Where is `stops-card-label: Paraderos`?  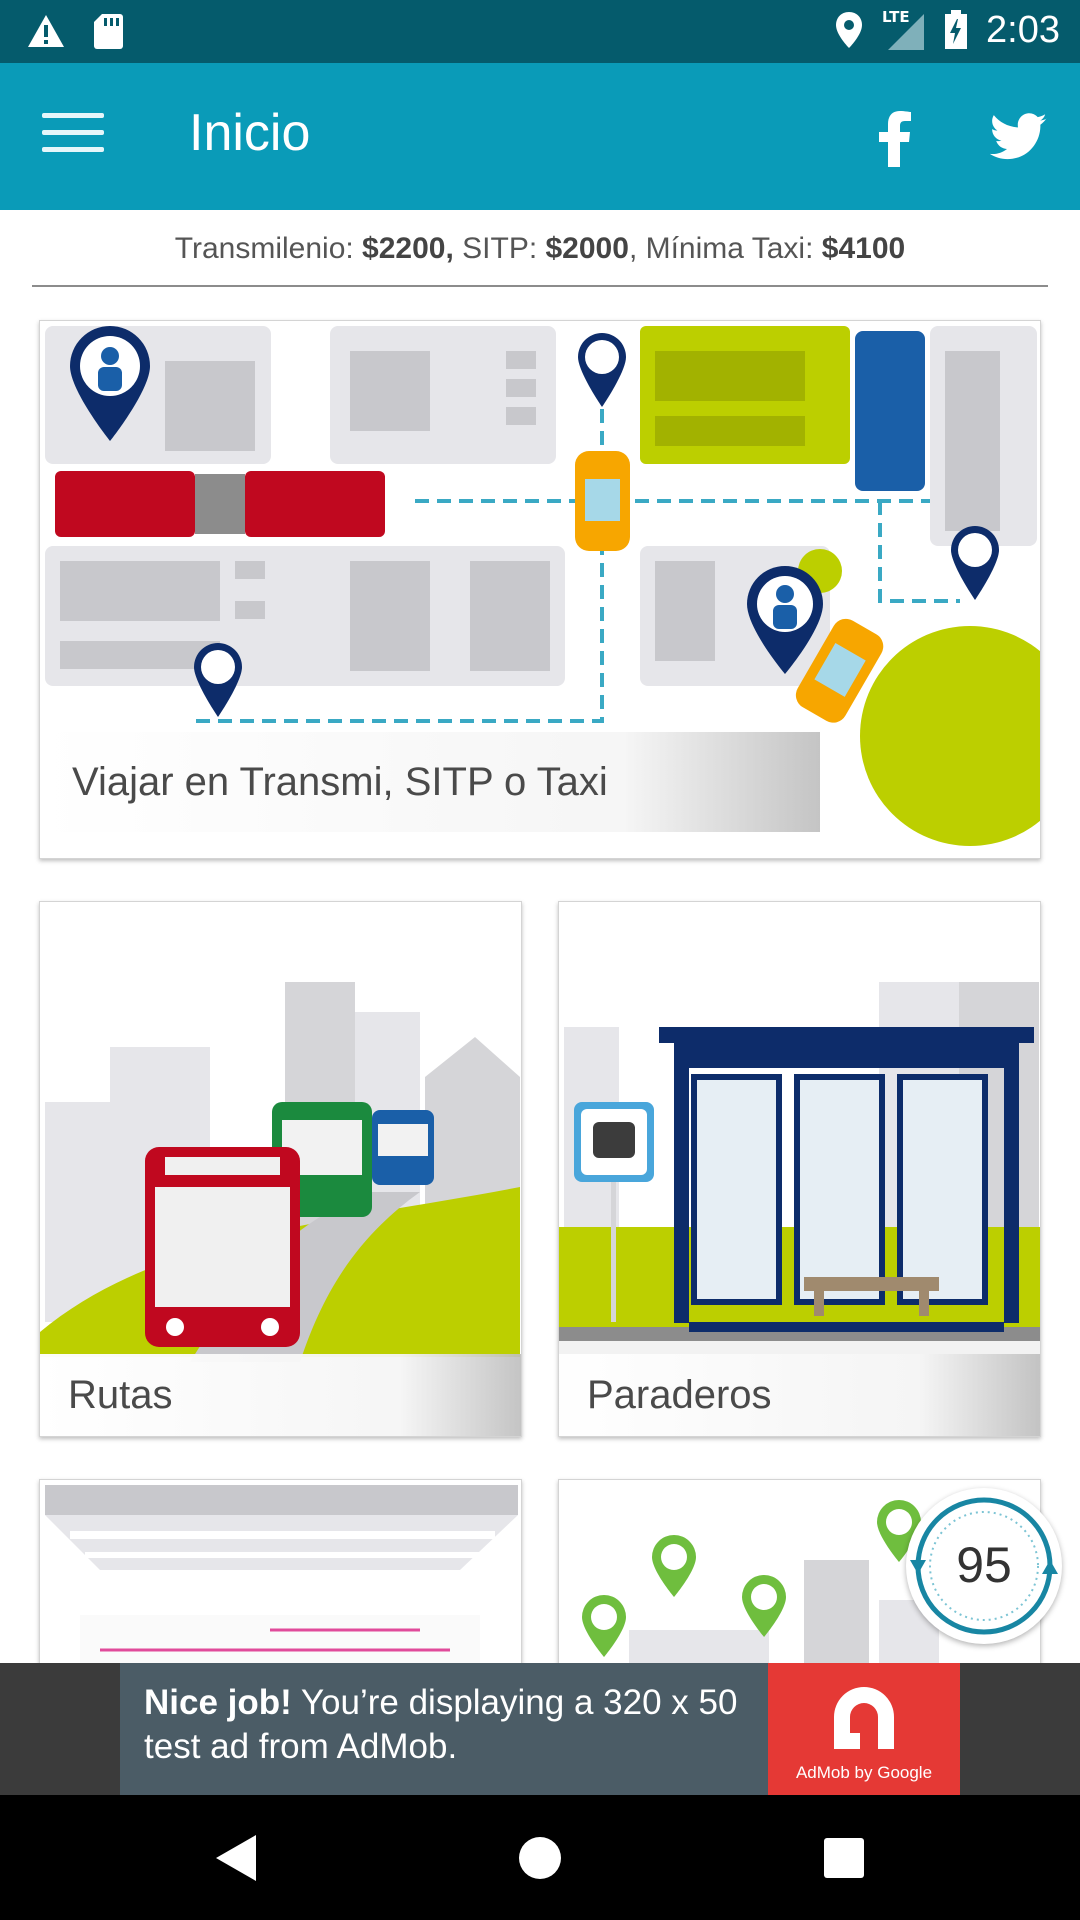
stops-card-label: Paraderos is located at coordinates (799, 1395).